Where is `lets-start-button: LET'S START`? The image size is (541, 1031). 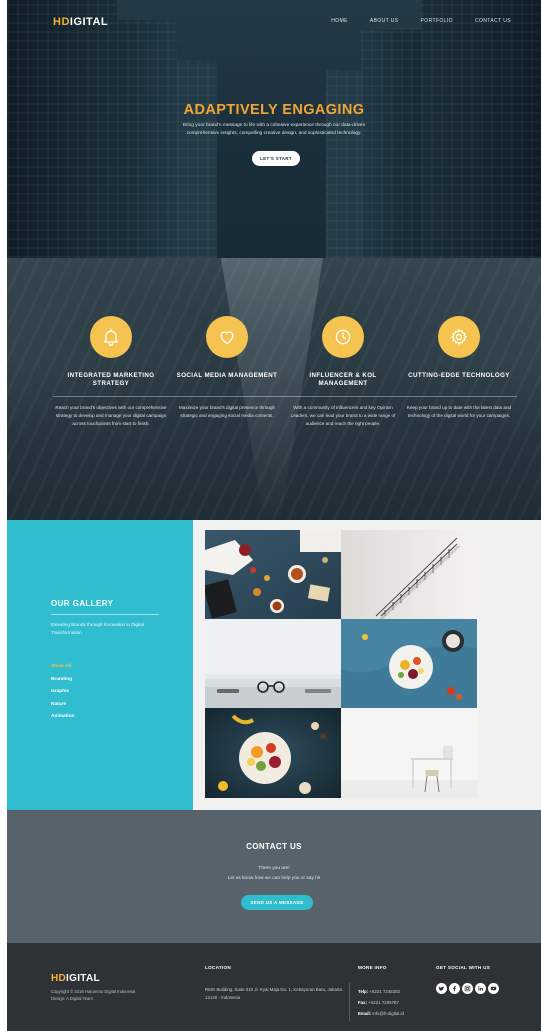 lets-start-button: LET'S START is located at coordinates (276, 158).